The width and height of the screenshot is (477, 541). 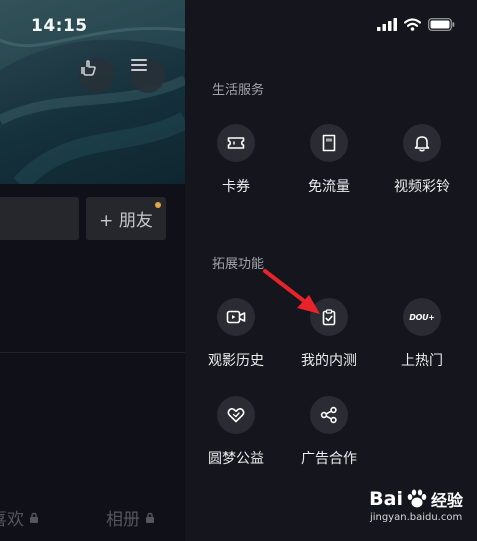 I want to click on menu-item-label: 观影历史, so click(x=236, y=361).